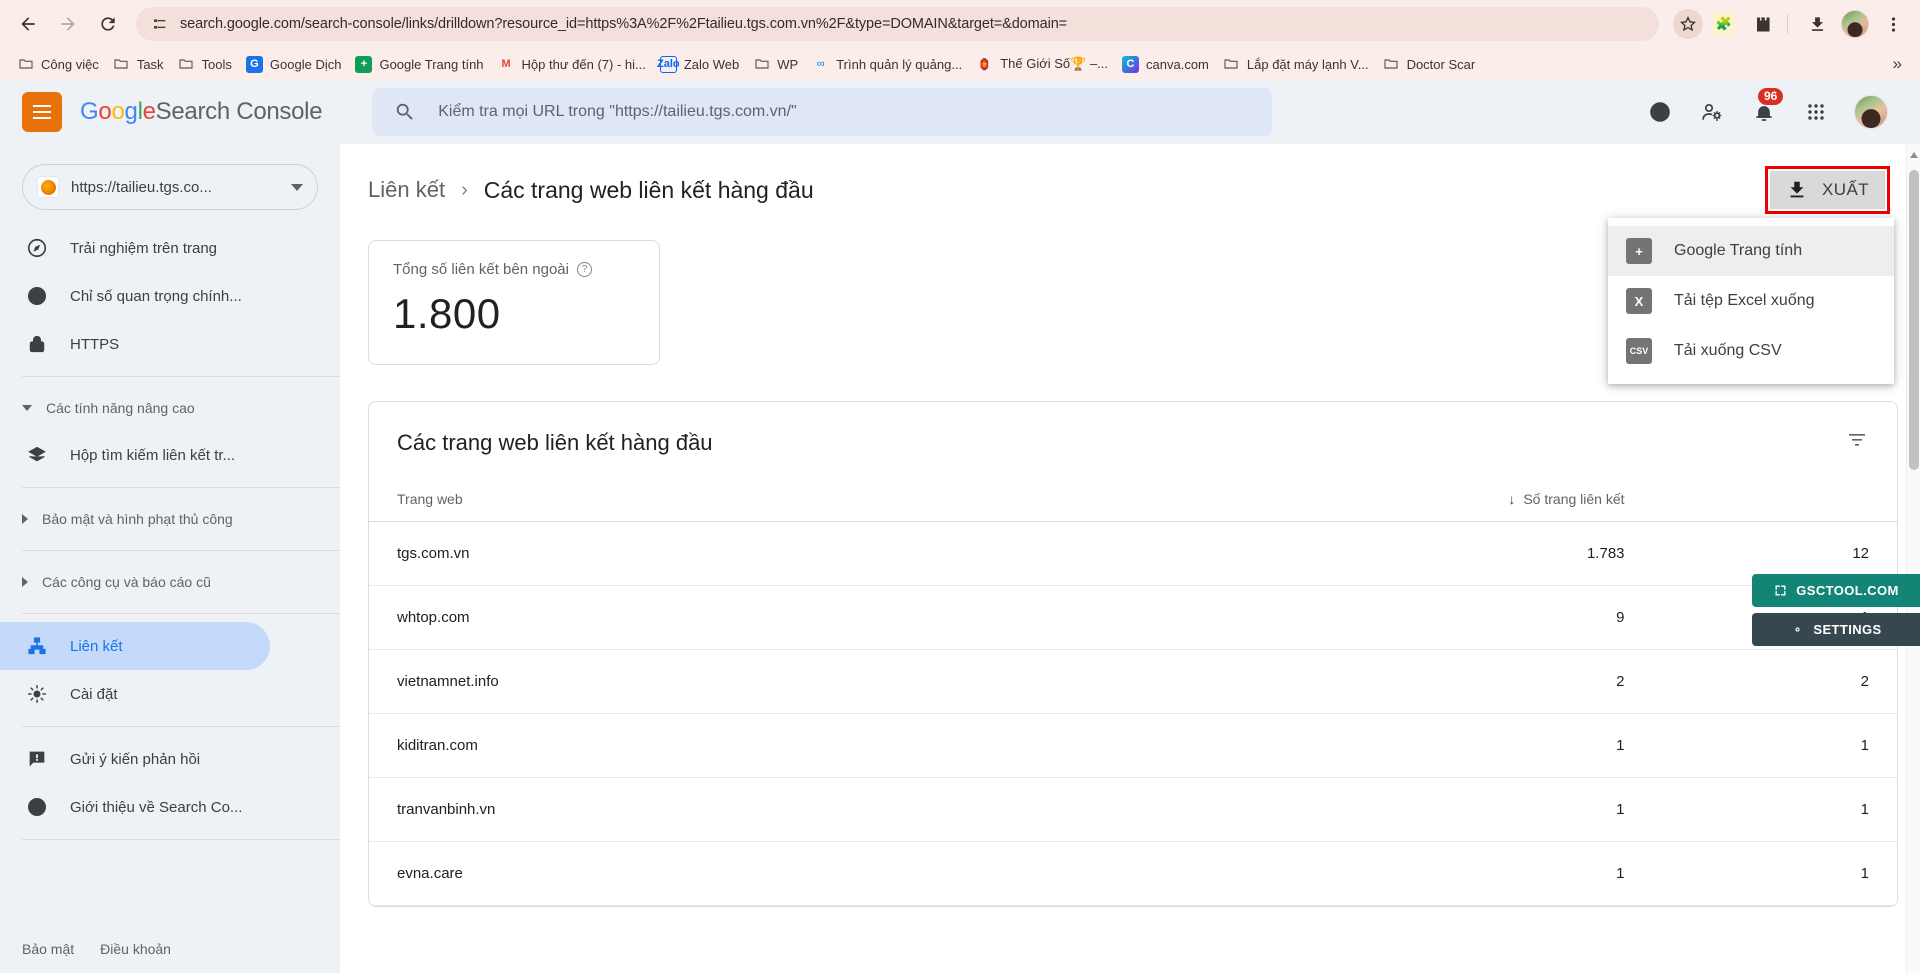 The image size is (1920, 973). Describe the element at coordinates (254, 64) in the screenshot. I see `google-translate-icon: G` at that location.